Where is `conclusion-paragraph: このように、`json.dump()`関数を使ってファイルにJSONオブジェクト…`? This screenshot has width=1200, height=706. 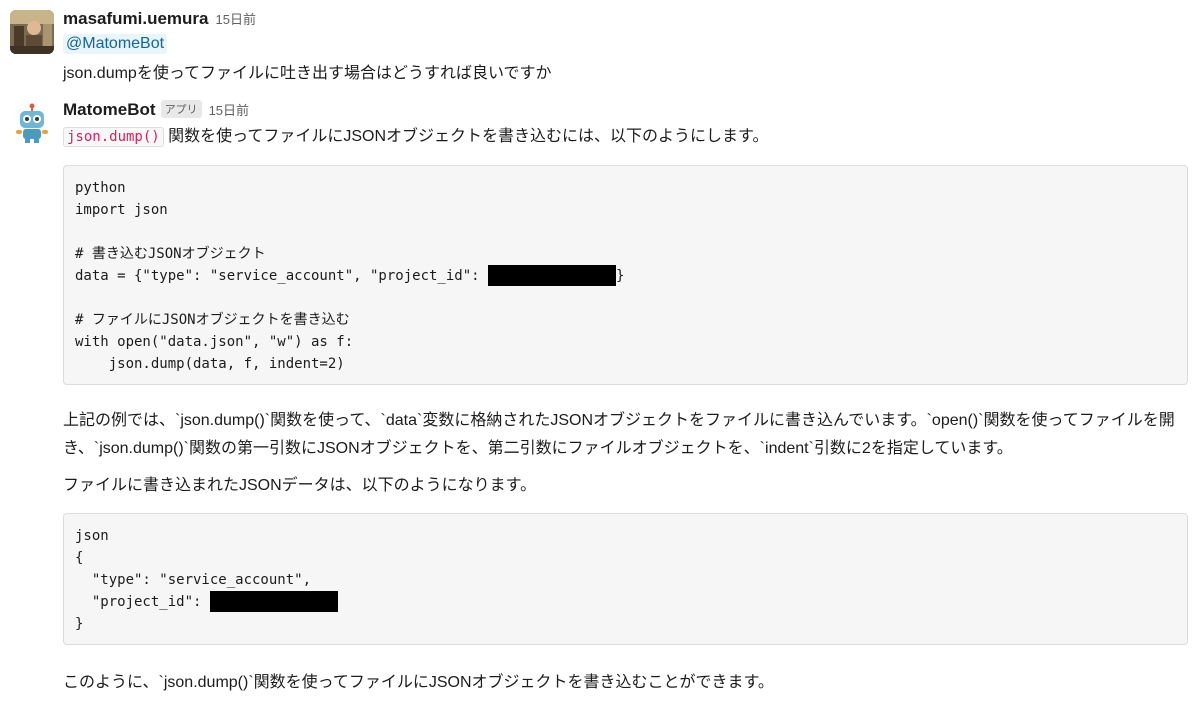
conclusion-paragraph: このように、`json.dump()`関数を使ってファイルにJSONオブジェクト… is located at coordinates (418, 682).